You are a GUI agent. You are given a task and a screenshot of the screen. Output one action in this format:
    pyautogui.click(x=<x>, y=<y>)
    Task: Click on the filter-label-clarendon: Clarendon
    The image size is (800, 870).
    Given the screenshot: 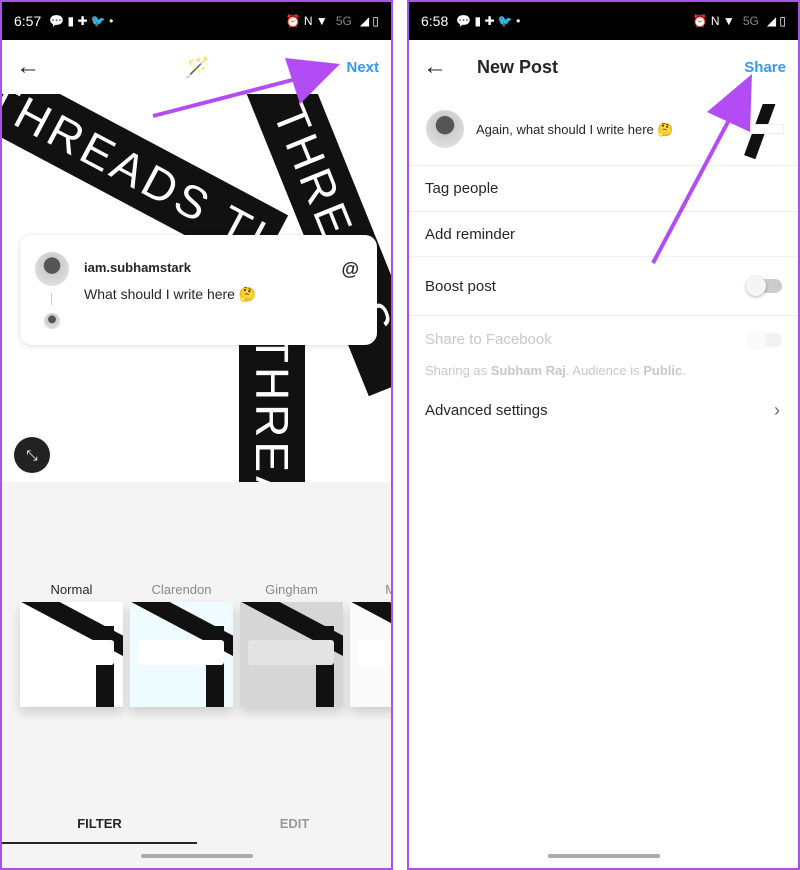 What is the action you would take?
    pyautogui.click(x=181, y=589)
    